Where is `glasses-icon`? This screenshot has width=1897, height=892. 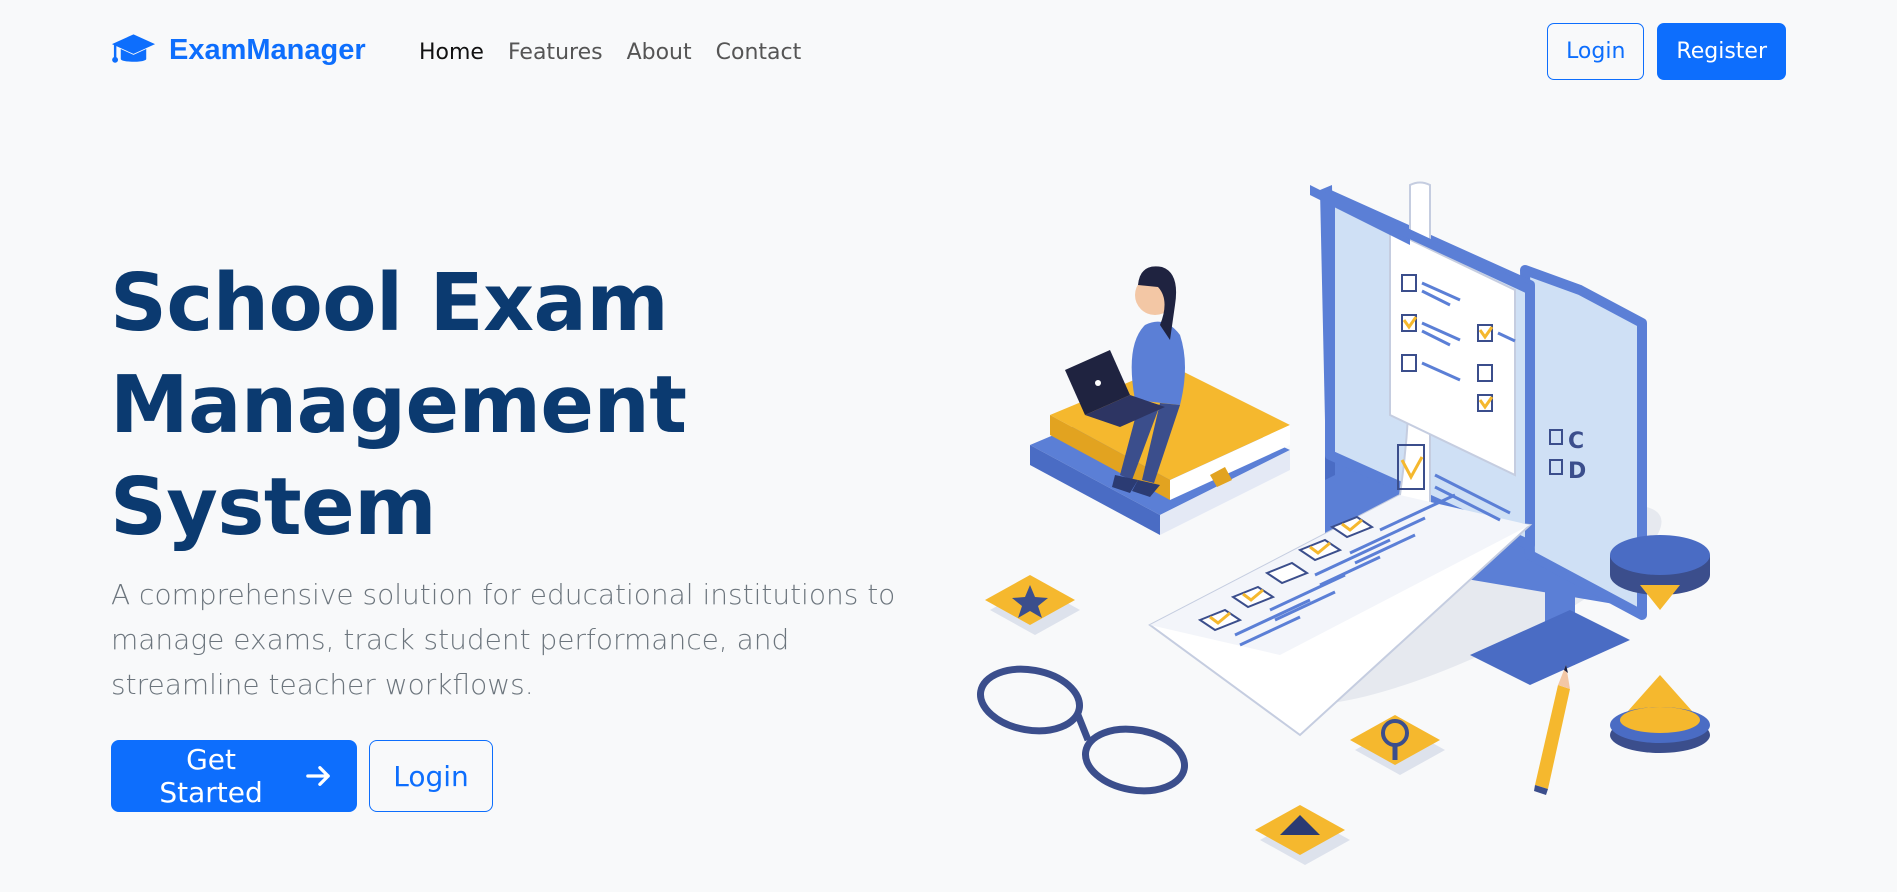
glasses-icon is located at coordinates (1082, 730).